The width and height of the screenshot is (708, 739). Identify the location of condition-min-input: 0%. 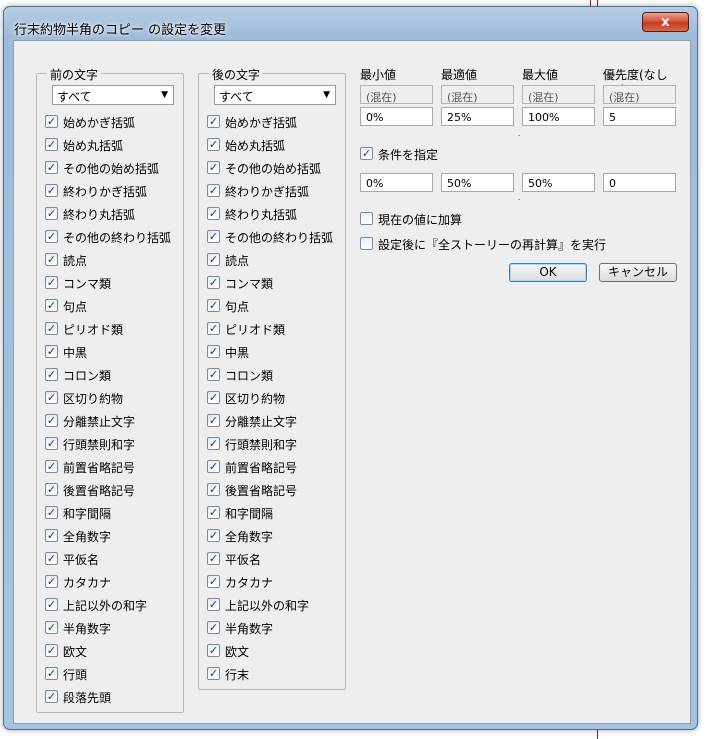
(396, 182).